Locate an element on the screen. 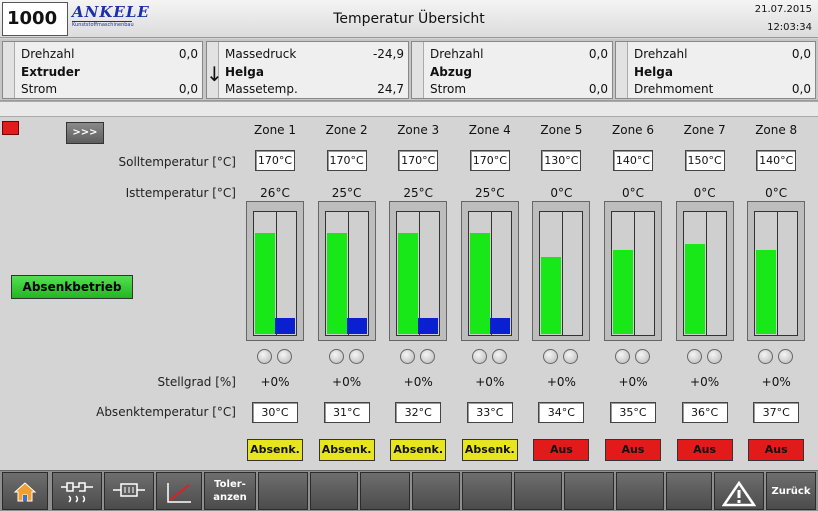 This screenshot has width=818, height=511. panel-row: Drehmoment 0,0 is located at coordinates (715, 89).